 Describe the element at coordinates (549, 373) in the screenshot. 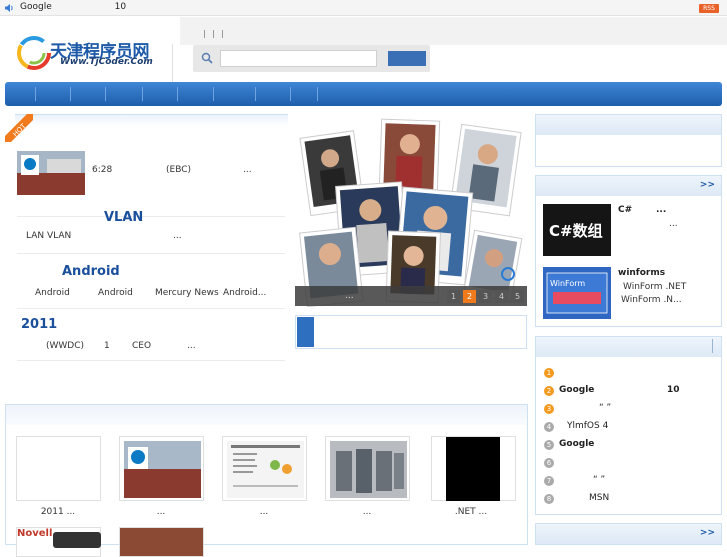

I see `rank-number: 1` at that location.